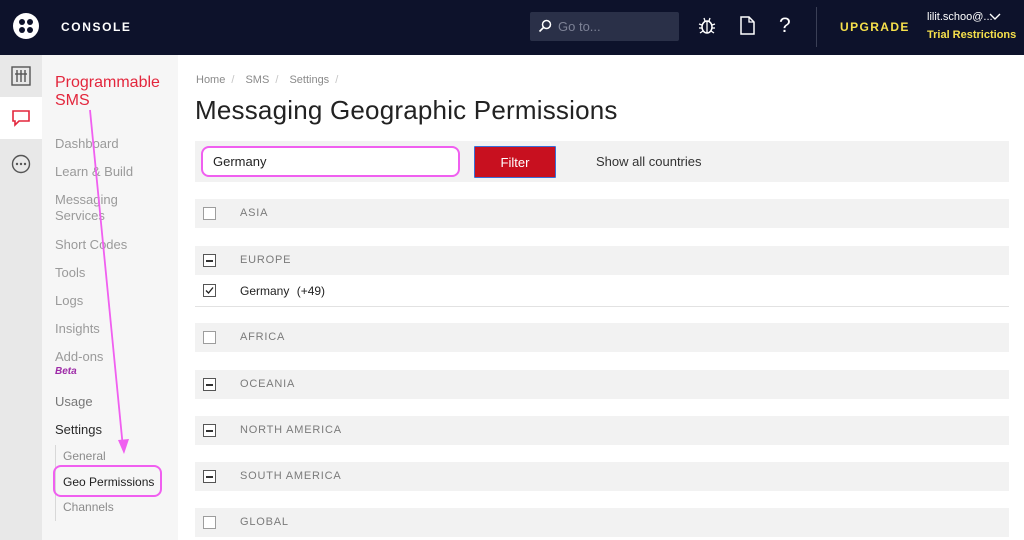  What do you see at coordinates (91, 245) in the screenshot?
I see `nav-short-codes: Short Codes` at bounding box center [91, 245].